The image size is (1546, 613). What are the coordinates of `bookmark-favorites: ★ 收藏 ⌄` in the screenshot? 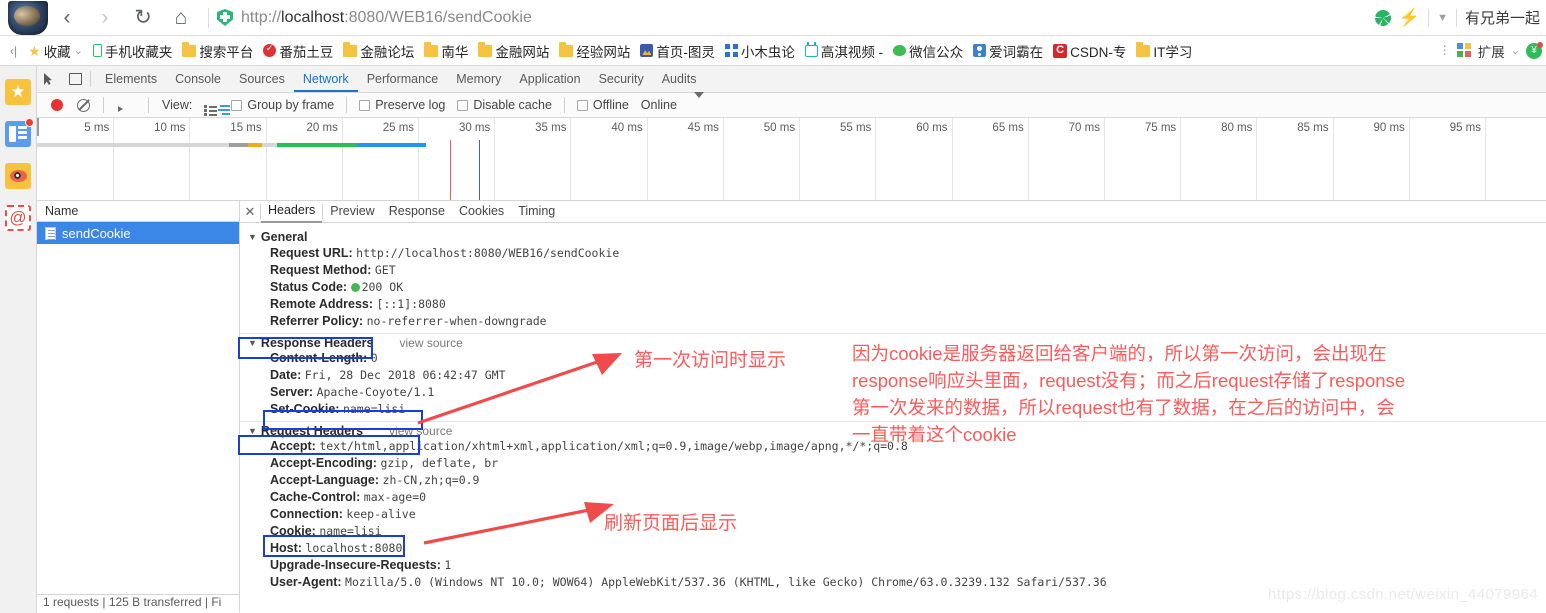 It's located at (55, 51).